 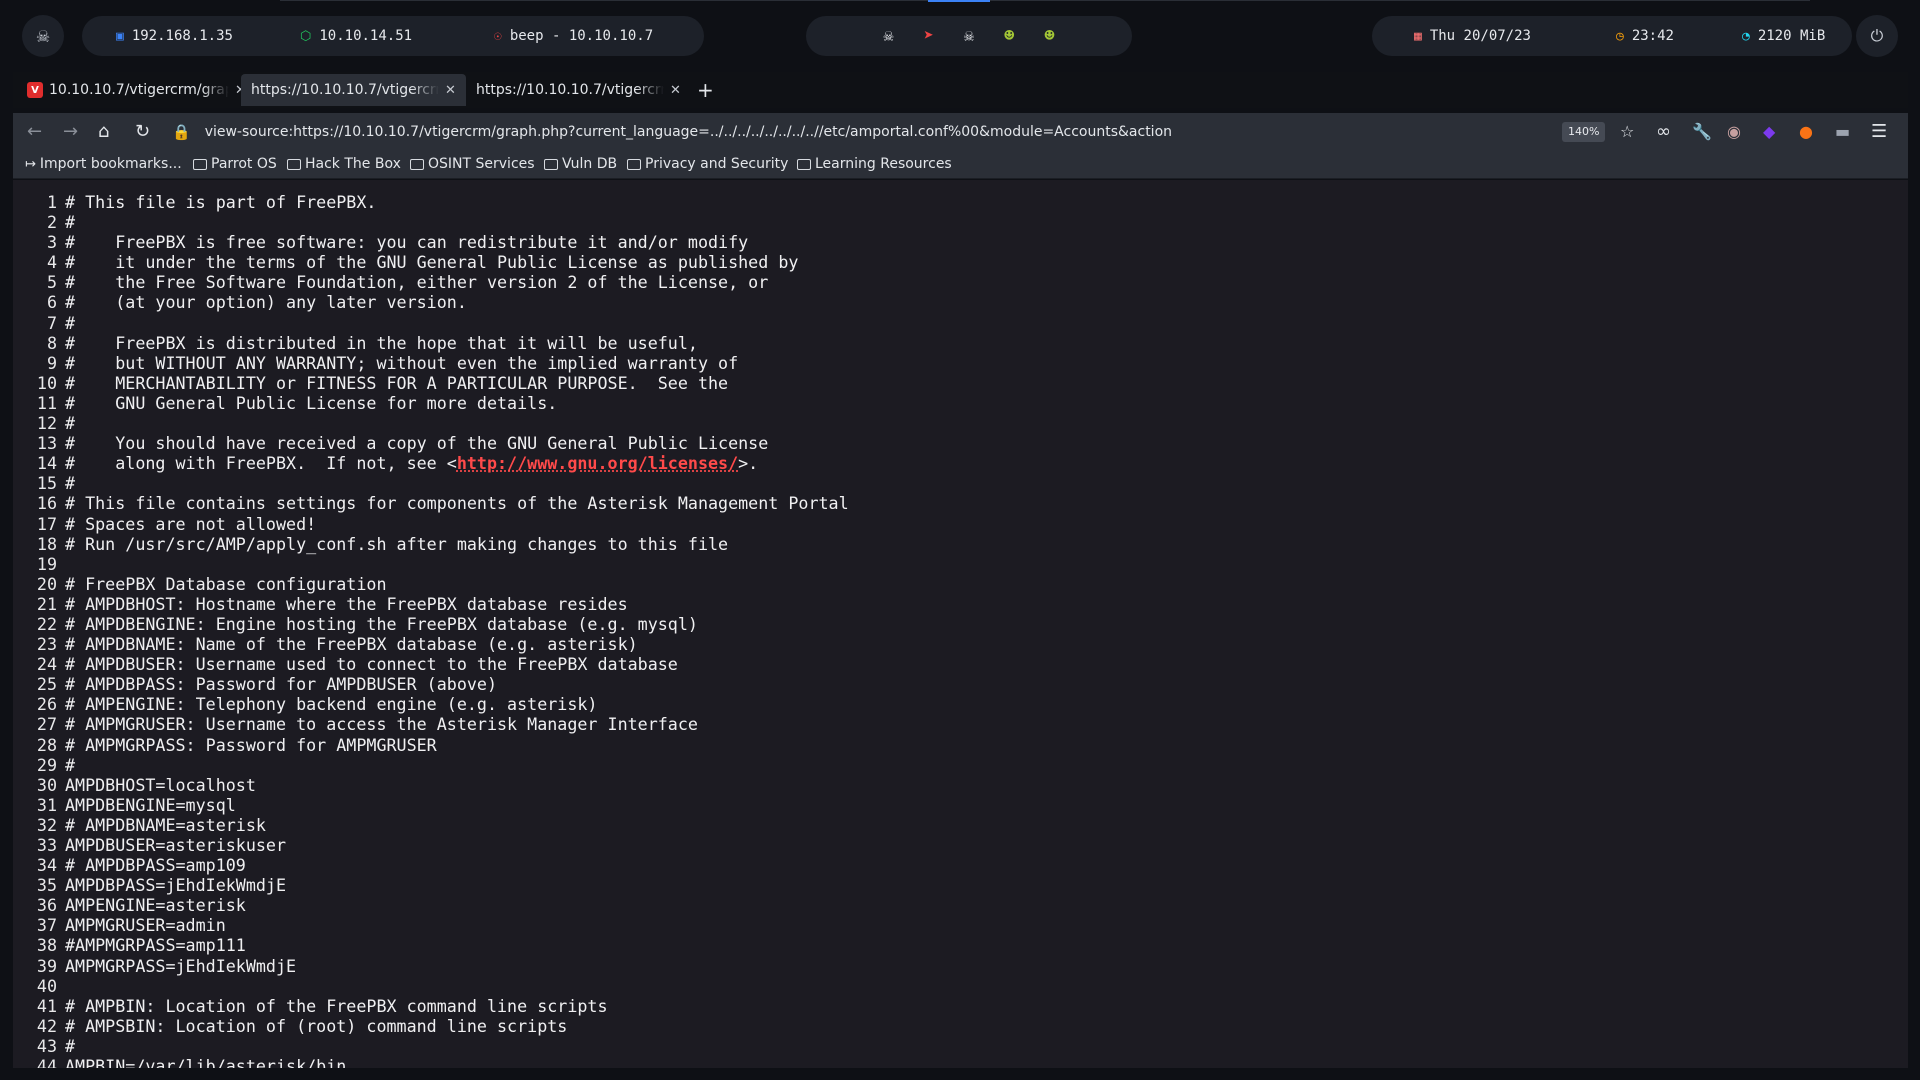 What do you see at coordinates (1480, 36) in the screenshot?
I see `date-text: Thu 20/07/23` at bounding box center [1480, 36].